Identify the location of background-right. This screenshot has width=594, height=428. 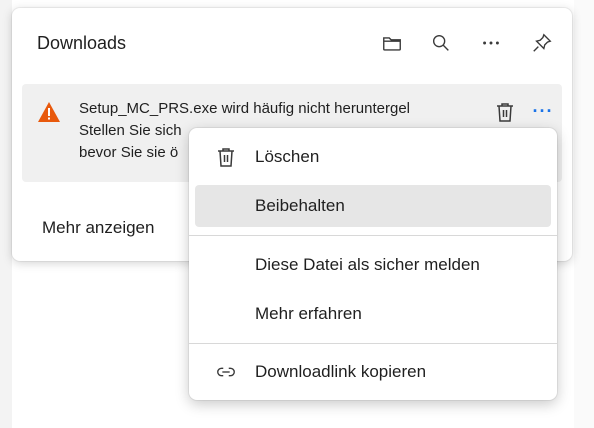
(584, 214).